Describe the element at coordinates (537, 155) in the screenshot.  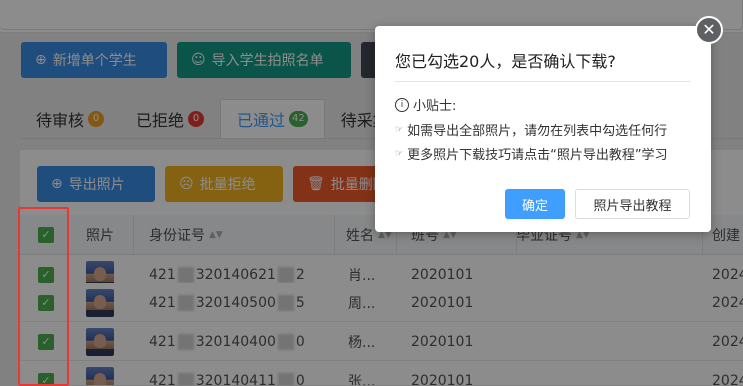
I see `tip-2-text: 更多照片下载技巧请点击“照片导出教程”学习` at that location.